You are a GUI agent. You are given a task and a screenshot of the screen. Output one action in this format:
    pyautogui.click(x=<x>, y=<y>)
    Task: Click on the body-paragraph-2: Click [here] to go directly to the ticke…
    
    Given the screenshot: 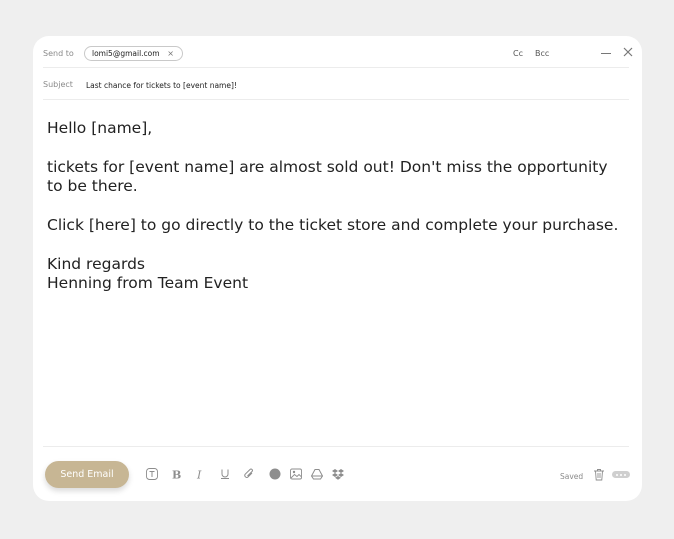 What is the action you would take?
    pyautogui.click(x=333, y=225)
    